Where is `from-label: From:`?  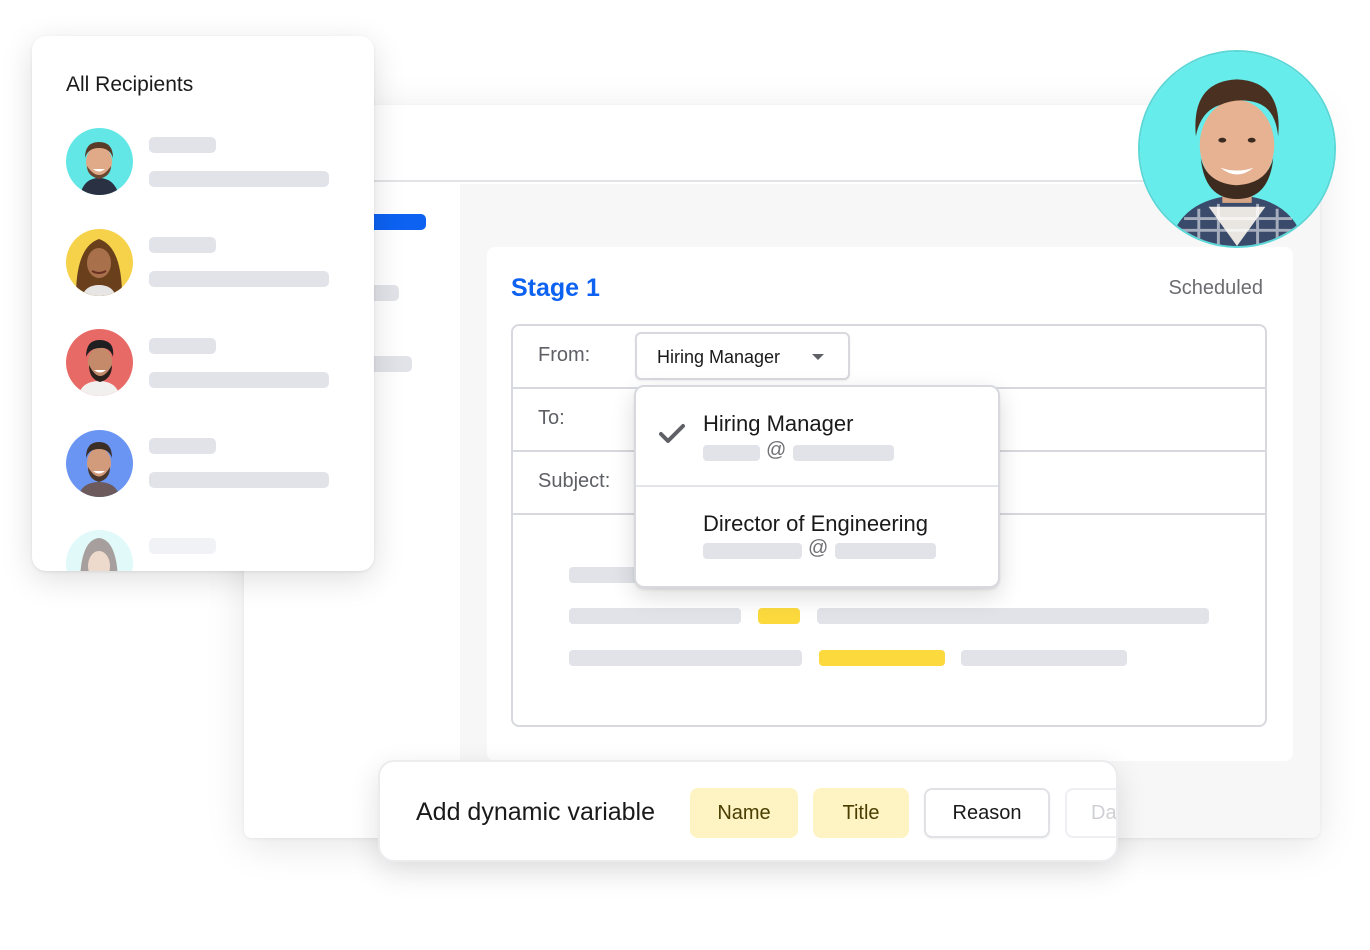
from-label: From: is located at coordinates (564, 355).